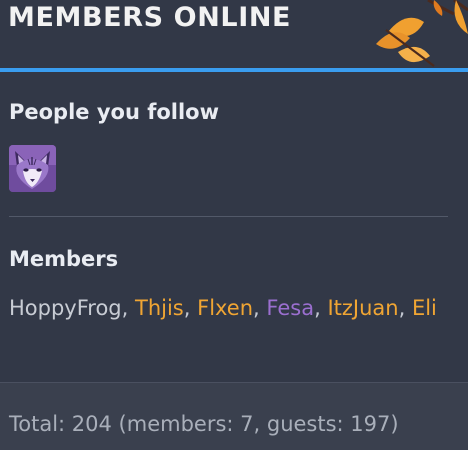 The height and width of the screenshot is (450, 468). I want to click on followed-user-avatar, so click(32, 168).